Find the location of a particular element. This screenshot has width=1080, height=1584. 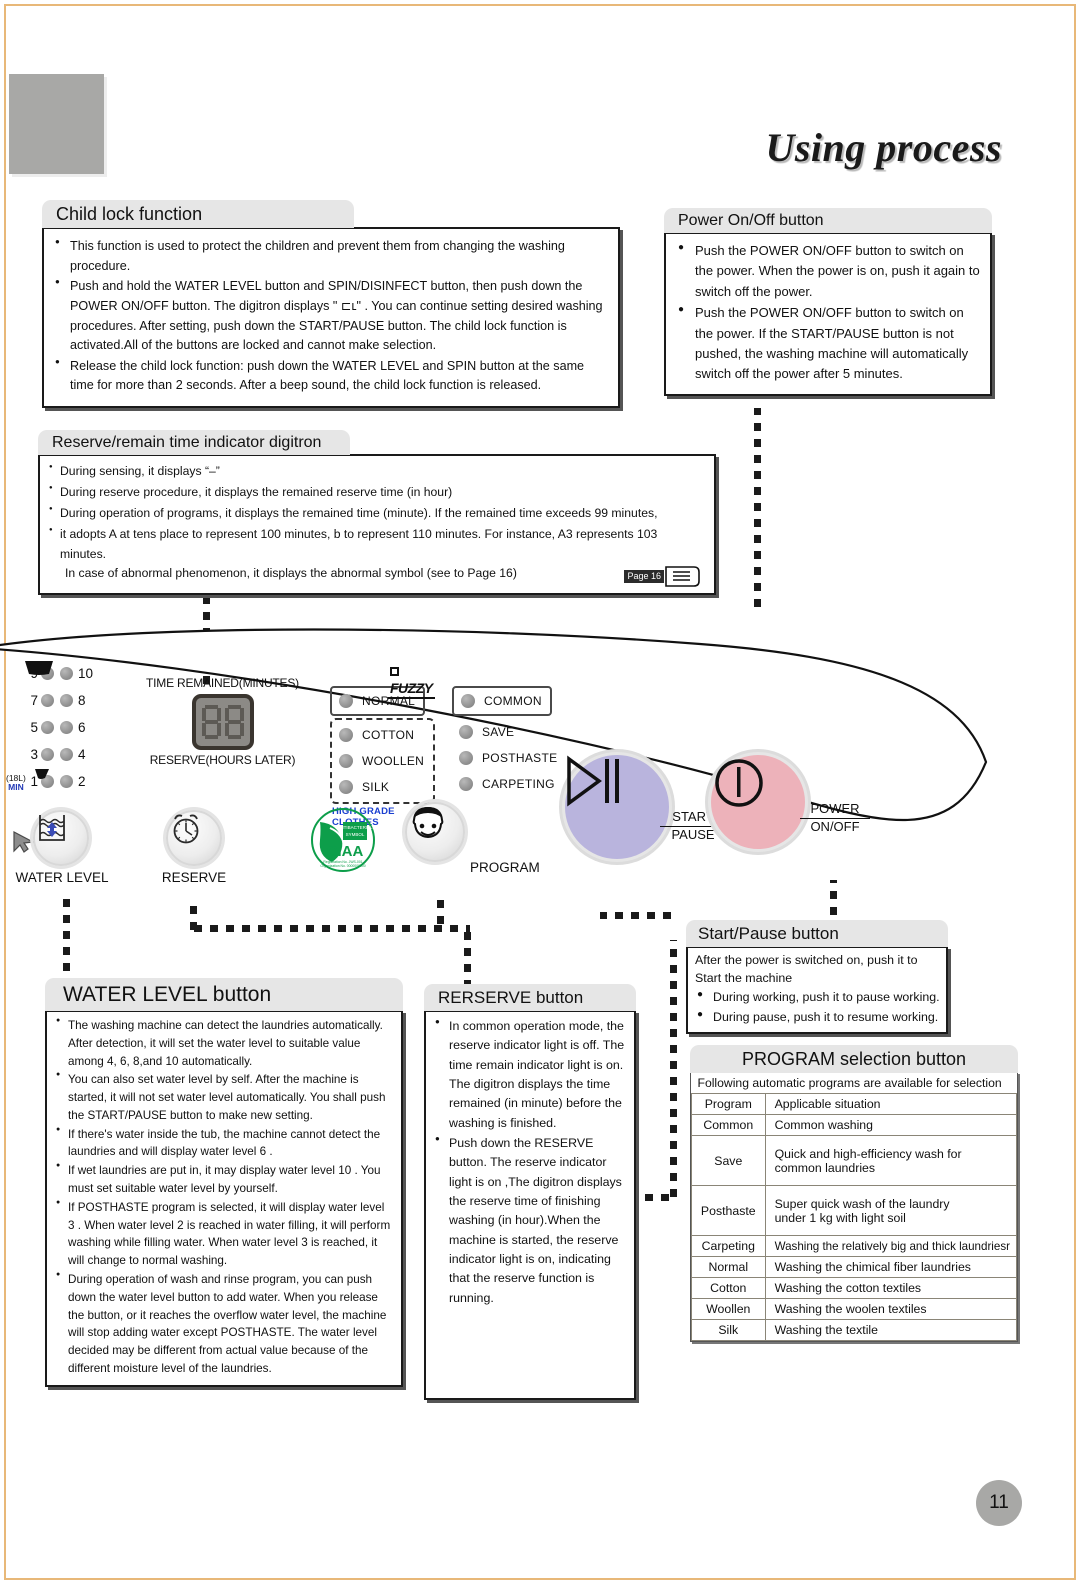

program-column-right: COMMON SAVE POSTHASTE CARPETING is located at coordinates (507, 741).